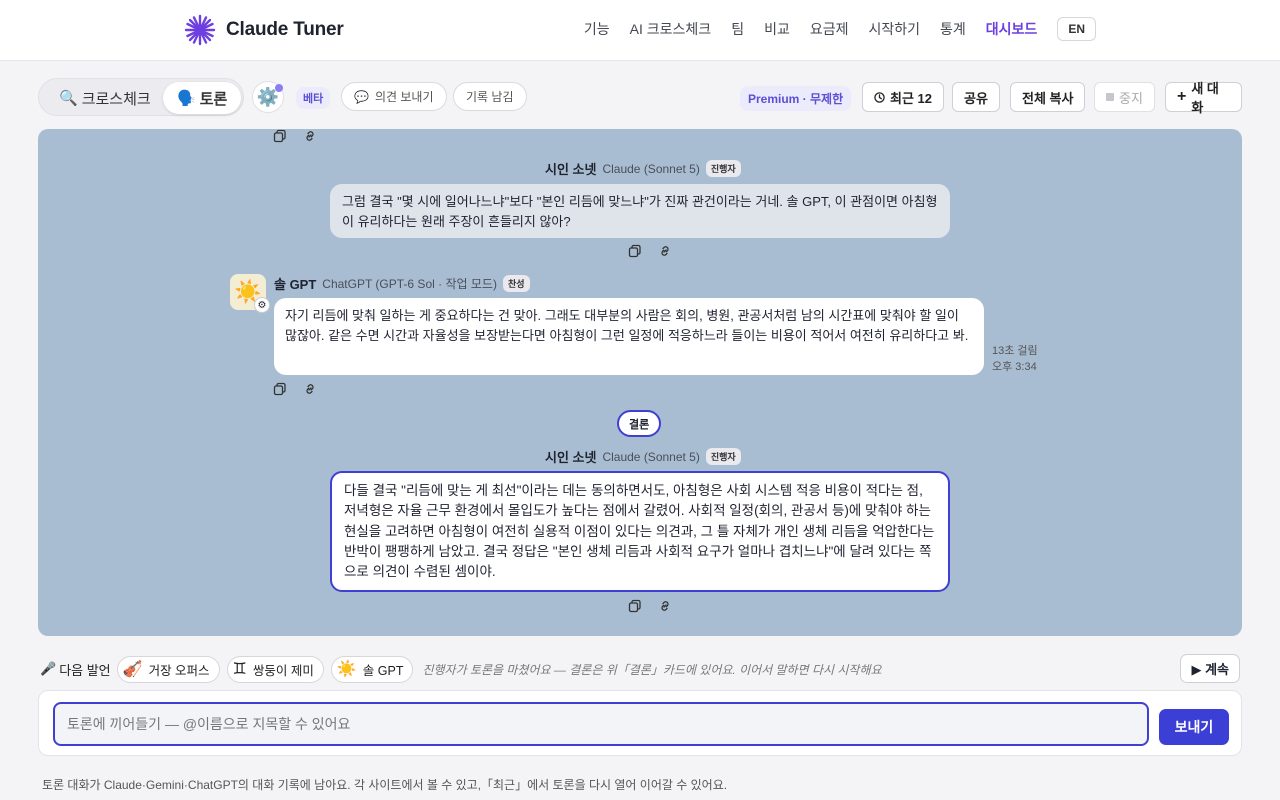 The image size is (1280, 800). What do you see at coordinates (597, 29) in the screenshot?
I see `nav-features: 기능` at bounding box center [597, 29].